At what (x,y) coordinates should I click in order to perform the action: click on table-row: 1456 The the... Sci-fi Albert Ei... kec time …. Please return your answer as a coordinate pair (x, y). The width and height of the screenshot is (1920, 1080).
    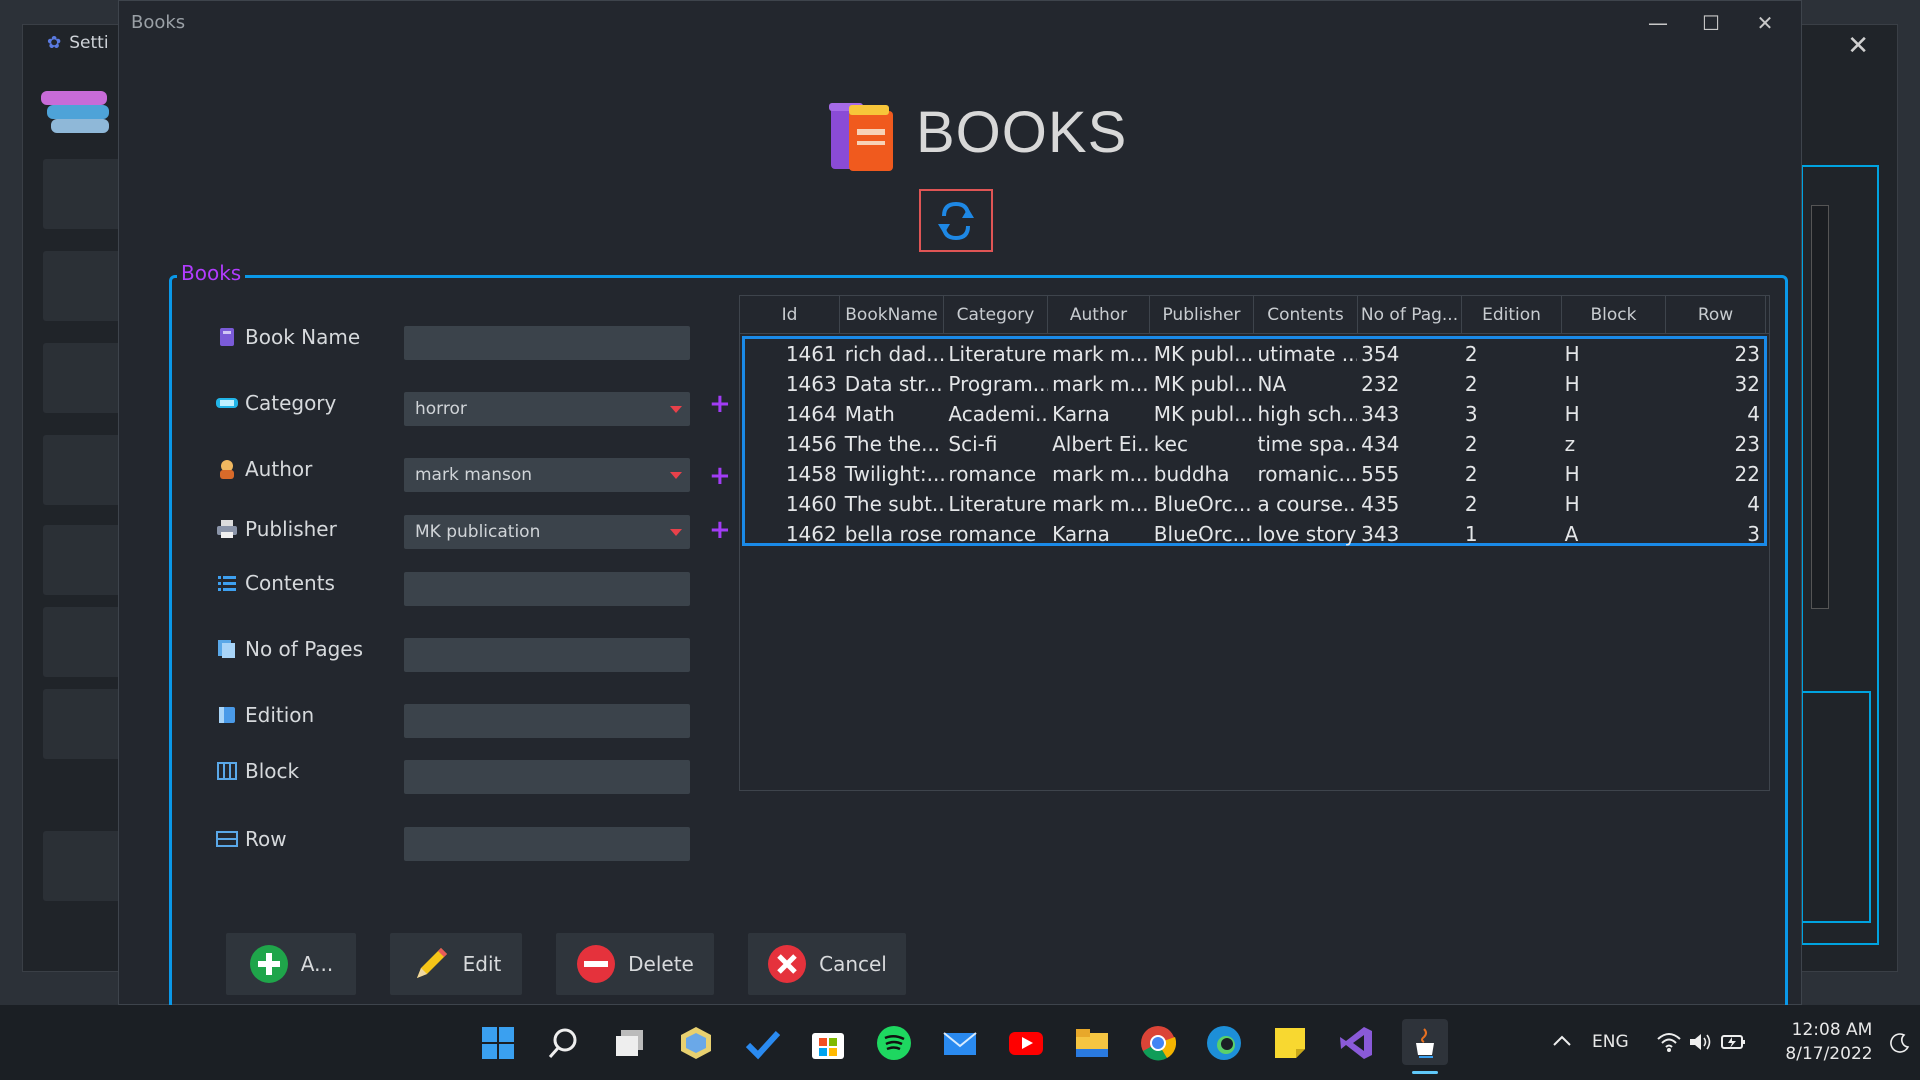
    Looking at the image, I should click on (1254, 444).